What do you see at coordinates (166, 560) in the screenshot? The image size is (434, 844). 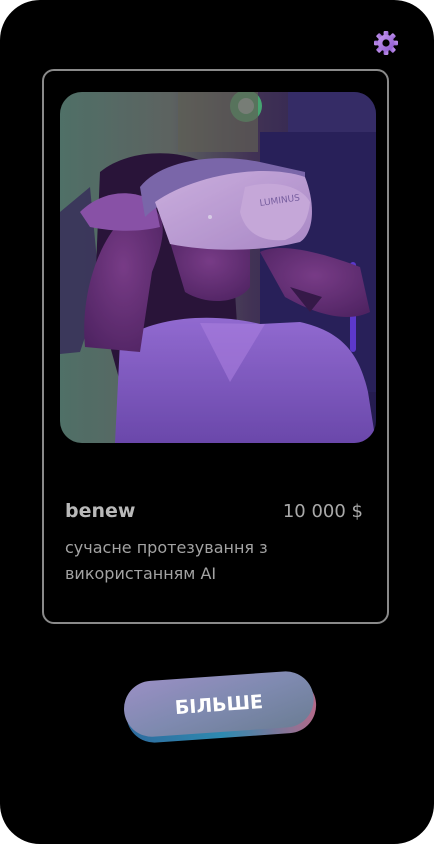 I see `product-description: сучасне протезування з використанням AI` at bounding box center [166, 560].